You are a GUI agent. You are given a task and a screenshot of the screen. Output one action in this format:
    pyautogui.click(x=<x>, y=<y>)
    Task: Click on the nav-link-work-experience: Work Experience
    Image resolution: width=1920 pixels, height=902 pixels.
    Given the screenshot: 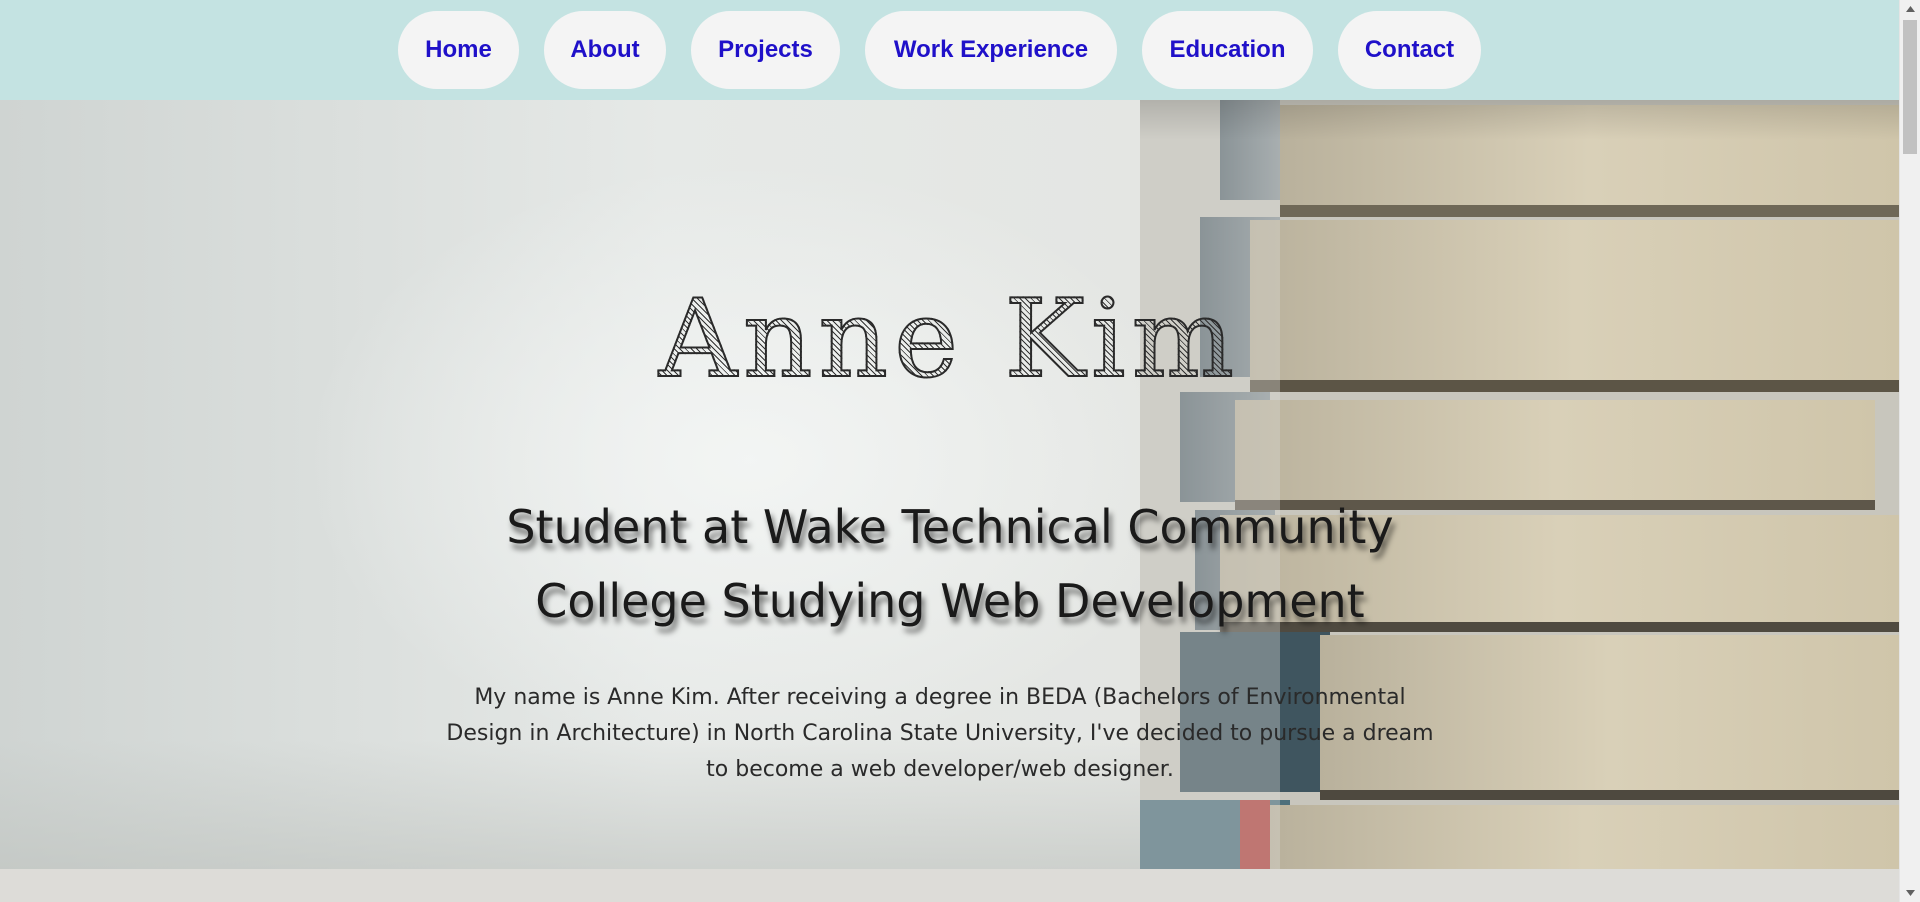 What is the action you would take?
    pyautogui.click(x=991, y=50)
    